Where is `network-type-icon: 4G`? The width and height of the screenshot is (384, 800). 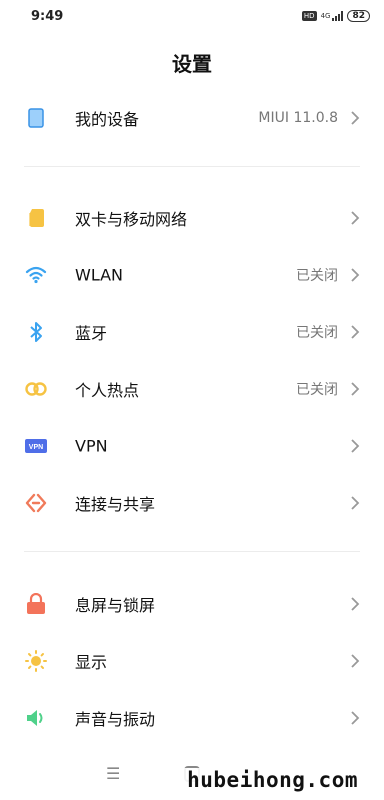
network-type-icon: 4G is located at coordinates (325, 15).